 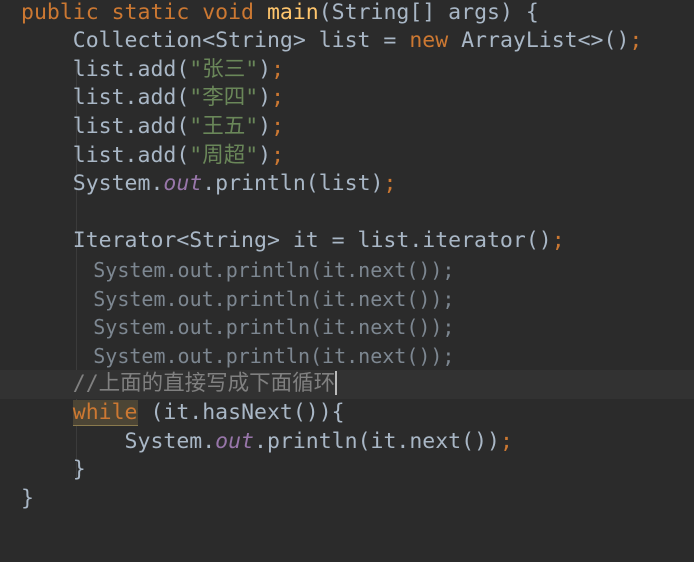 What do you see at coordinates (435, 41) in the screenshot?
I see `code-token: new` at bounding box center [435, 41].